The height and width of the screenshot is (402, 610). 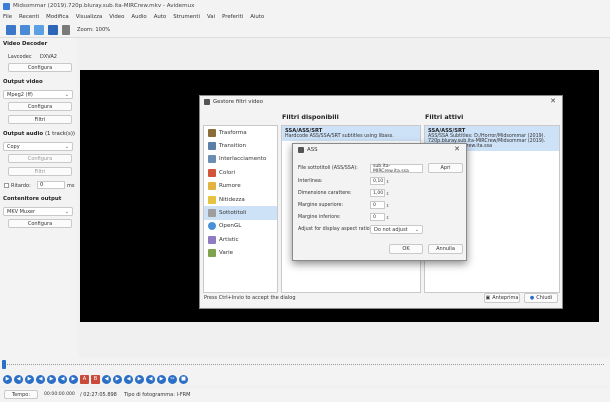 I want to click on open-file-icon, so click(x=11, y=29).